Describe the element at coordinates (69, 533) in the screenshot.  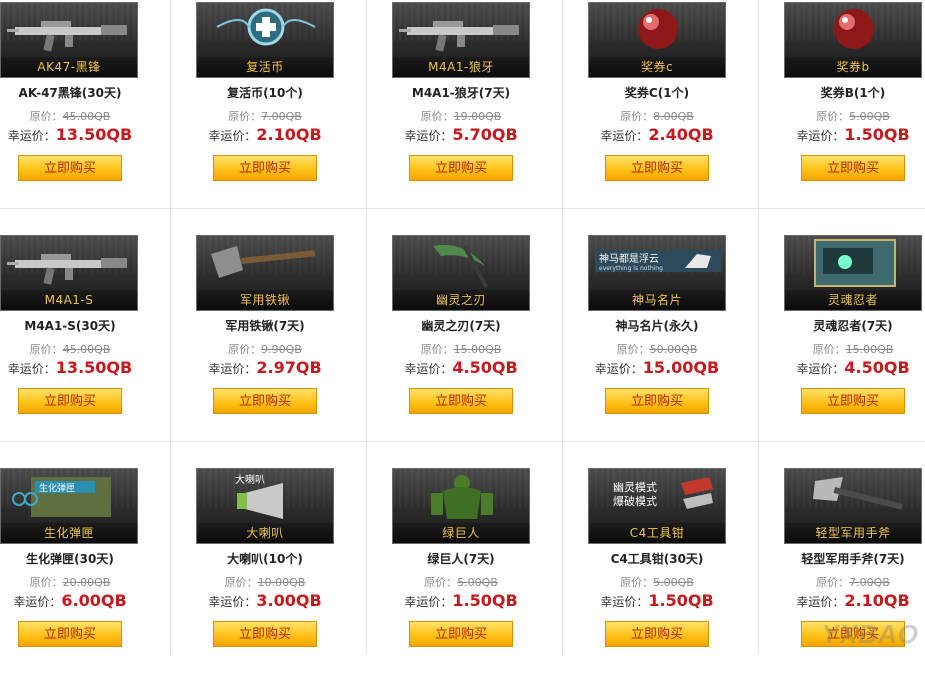
I see `thumbnail-caption: 生化弹匣` at that location.